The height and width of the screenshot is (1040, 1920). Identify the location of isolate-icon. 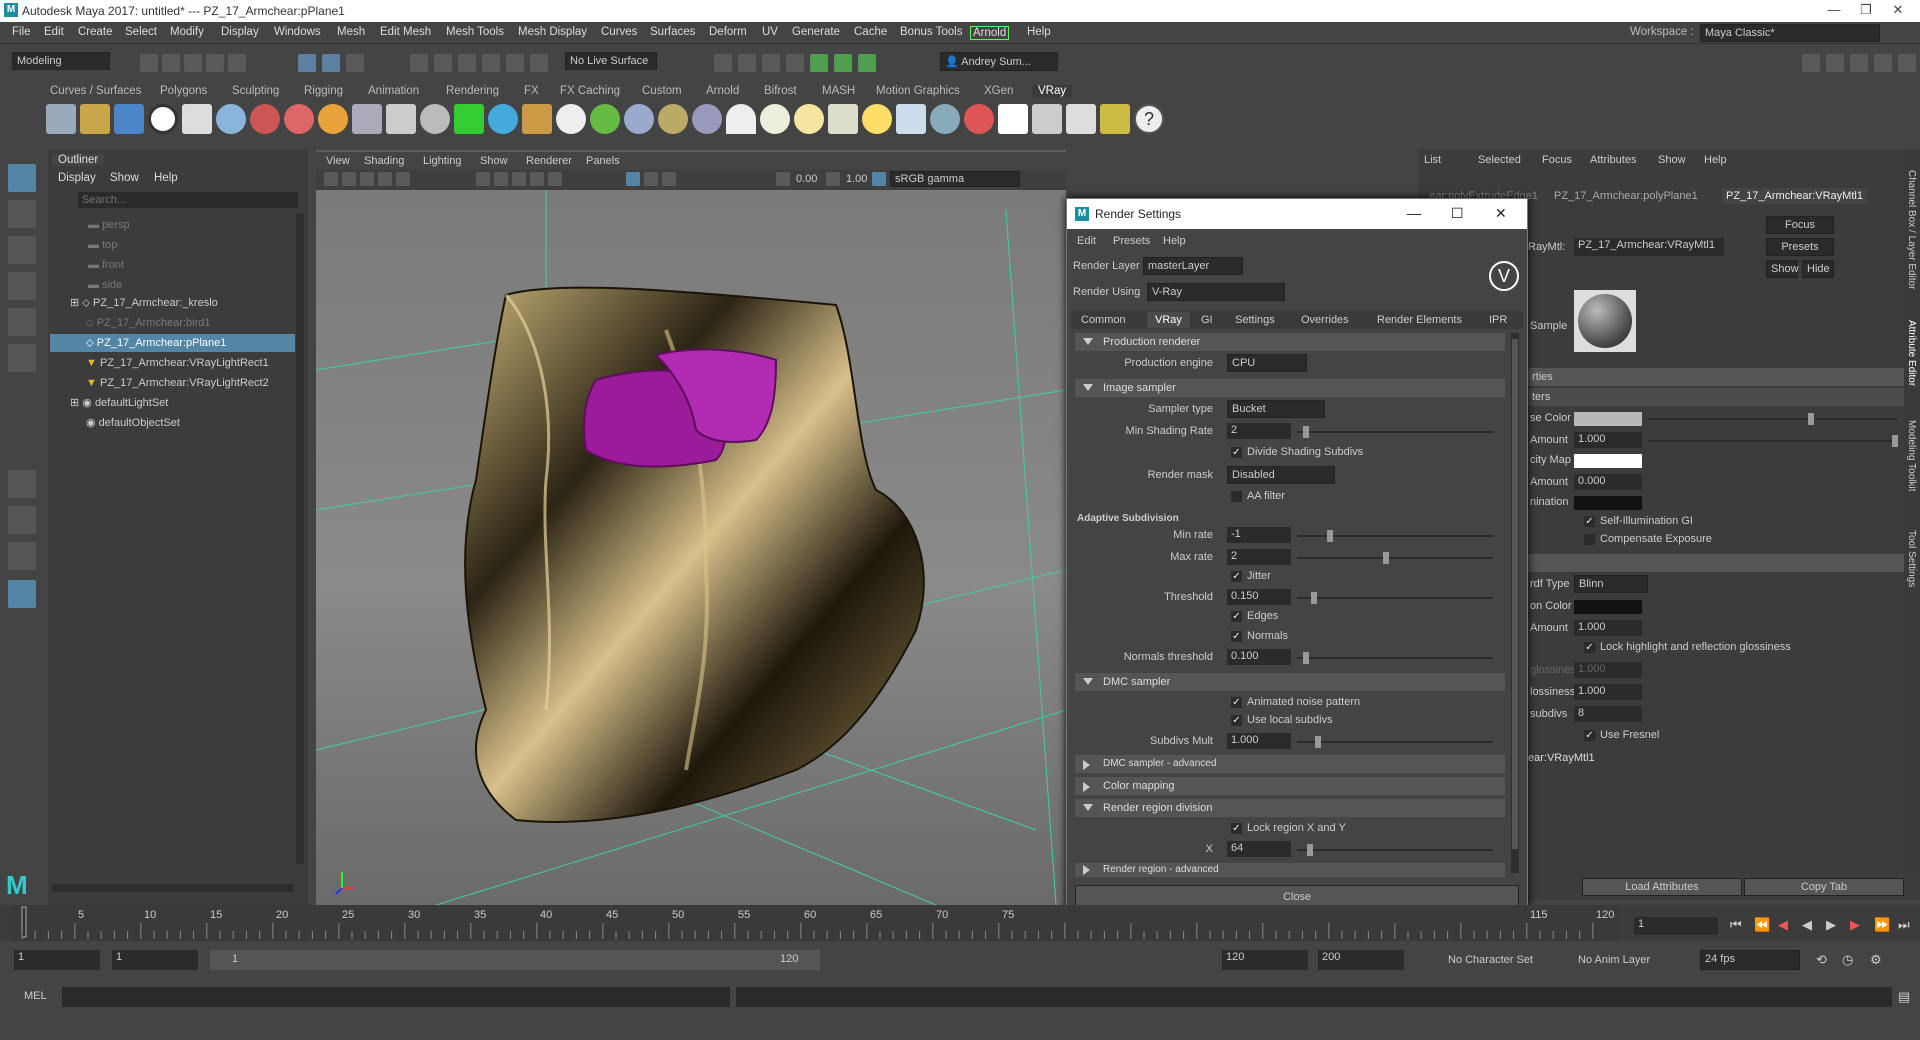
(633, 179).